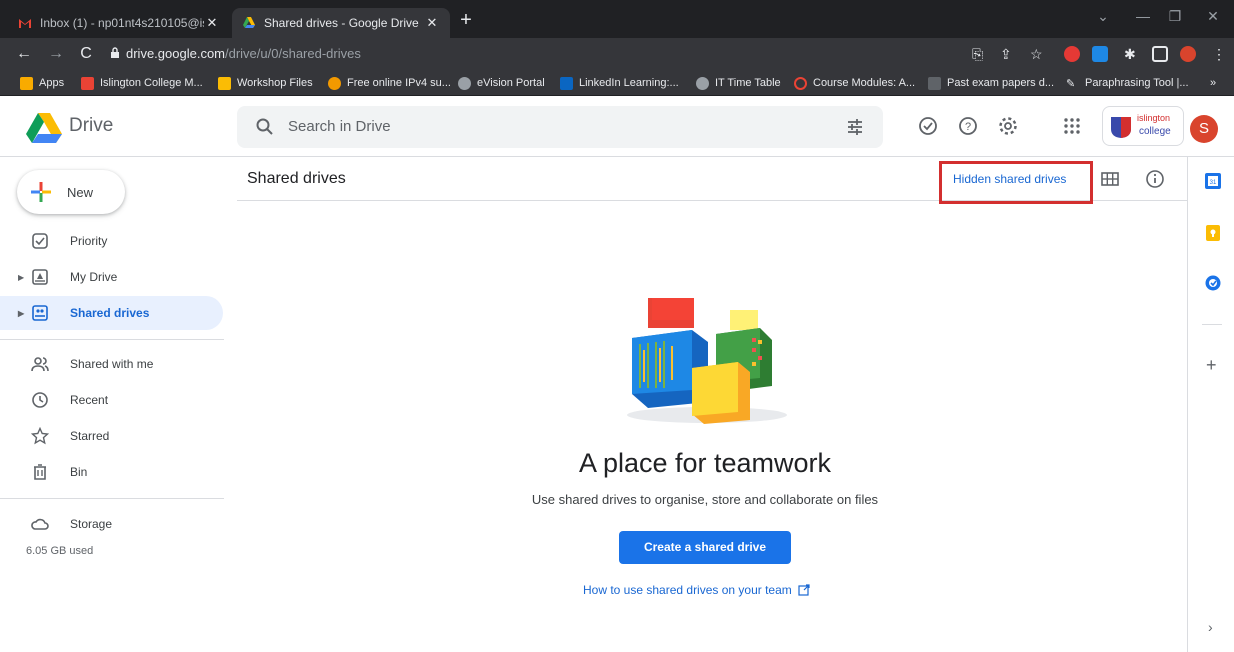 The width and height of the screenshot is (1234, 652). I want to click on drive-icon, so click(249, 22).